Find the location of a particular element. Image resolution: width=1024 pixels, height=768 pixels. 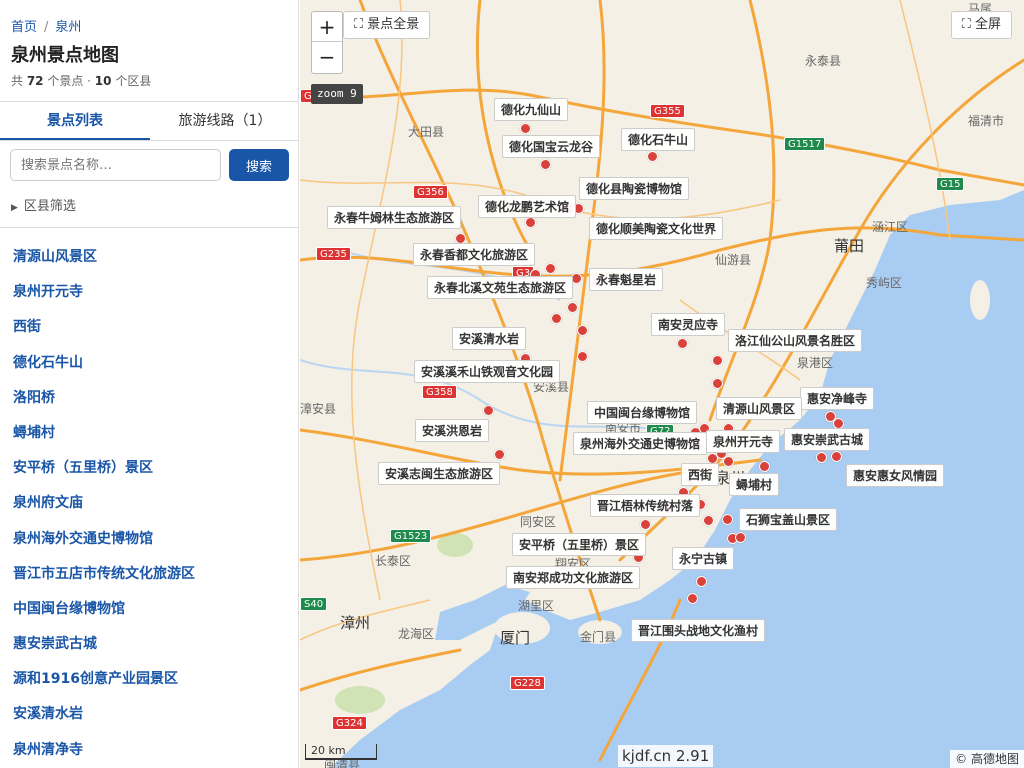

poi-label: 安溪洪恩岩 is located at coordinates (452, 430).